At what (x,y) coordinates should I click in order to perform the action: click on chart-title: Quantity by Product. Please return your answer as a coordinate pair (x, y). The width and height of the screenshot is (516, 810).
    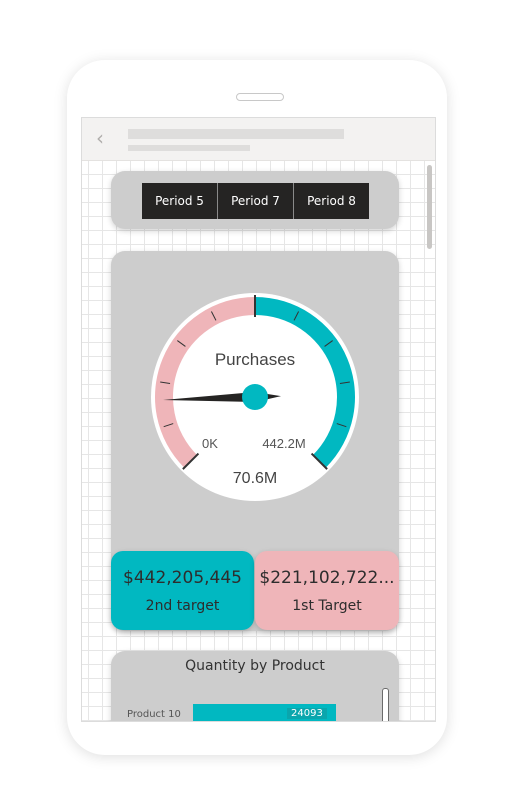
    Looking at the image, I should click on (255, 666).